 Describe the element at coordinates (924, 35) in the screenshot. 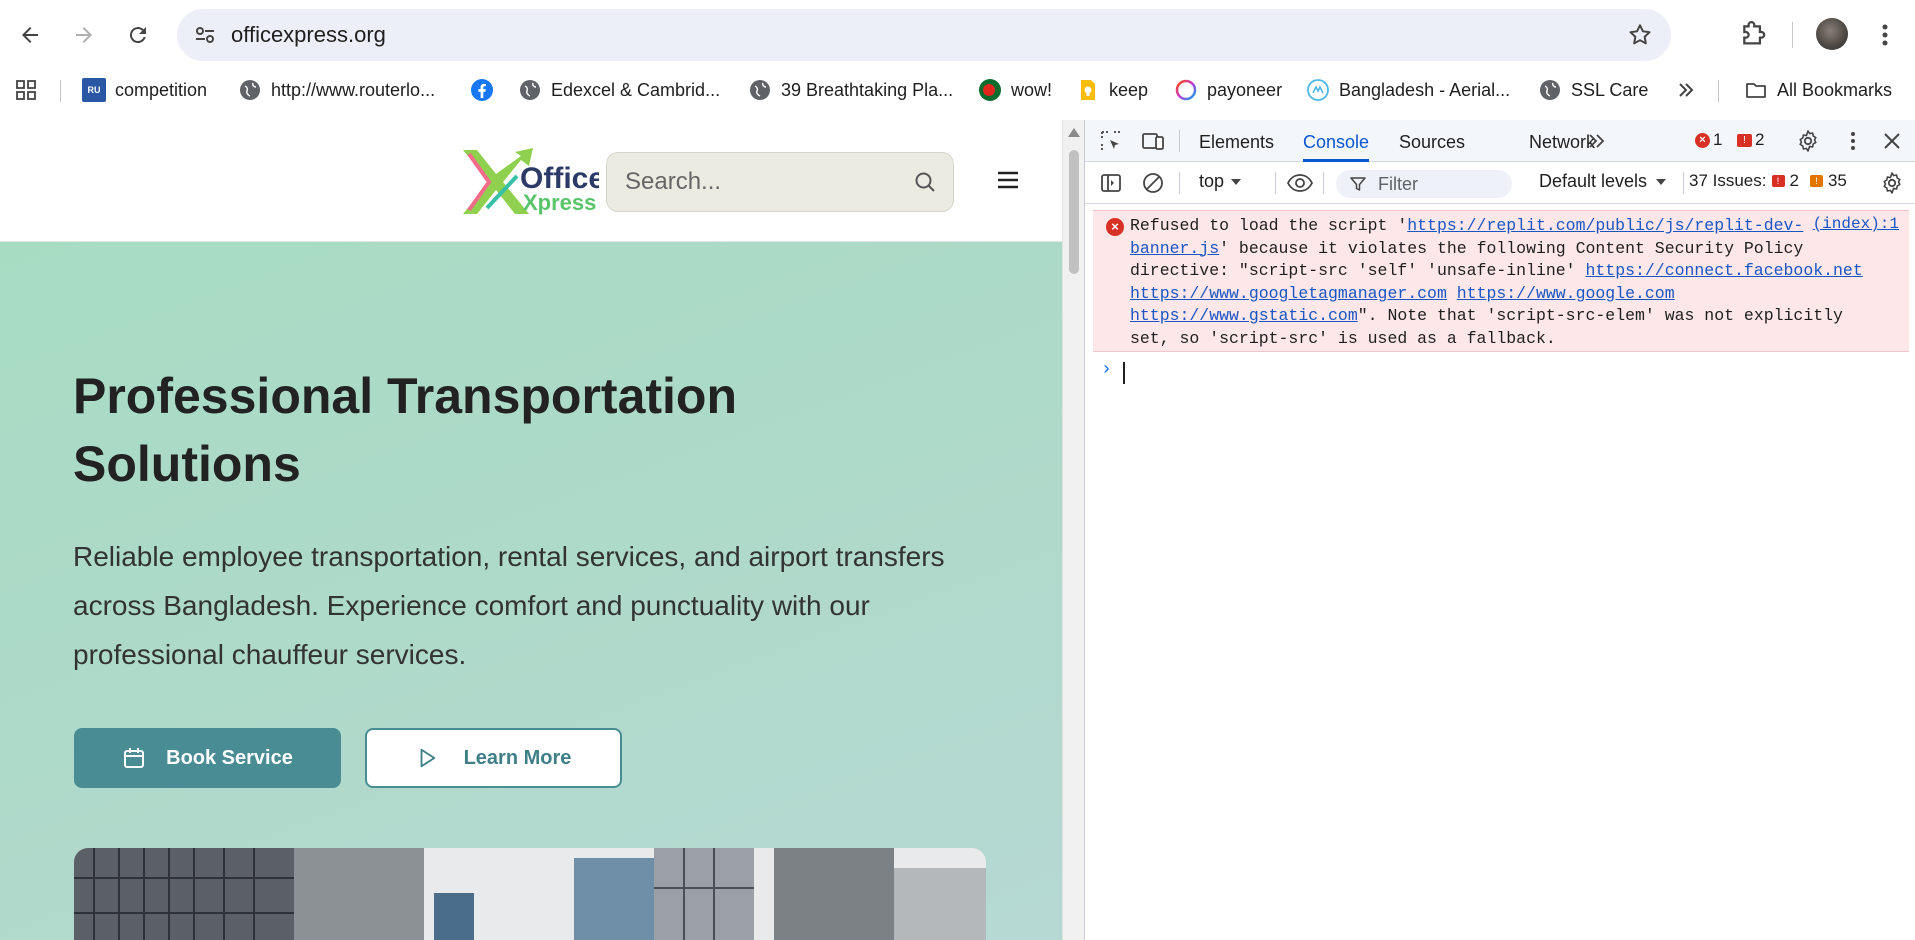

I see `address-bar: officexpress.org` at that location.